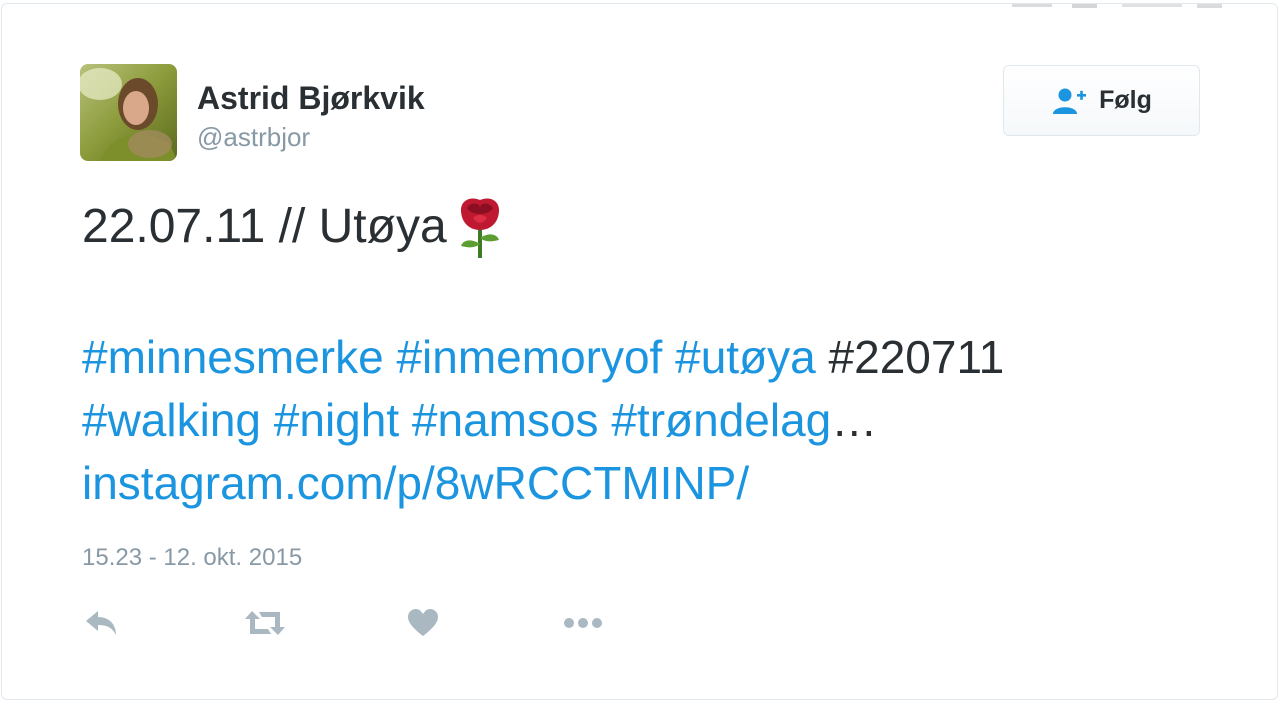  What do you see at coordinates (1117, 6) in the screenshot?
I see `top-decoration` at bounding box center [1117, 6].